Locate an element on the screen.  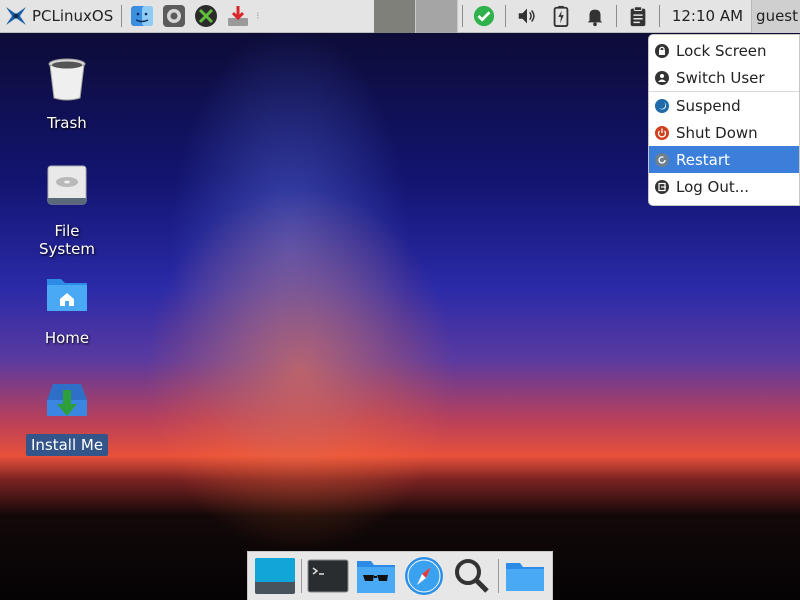
switch-user-icon is located at coordinates (662, 77).